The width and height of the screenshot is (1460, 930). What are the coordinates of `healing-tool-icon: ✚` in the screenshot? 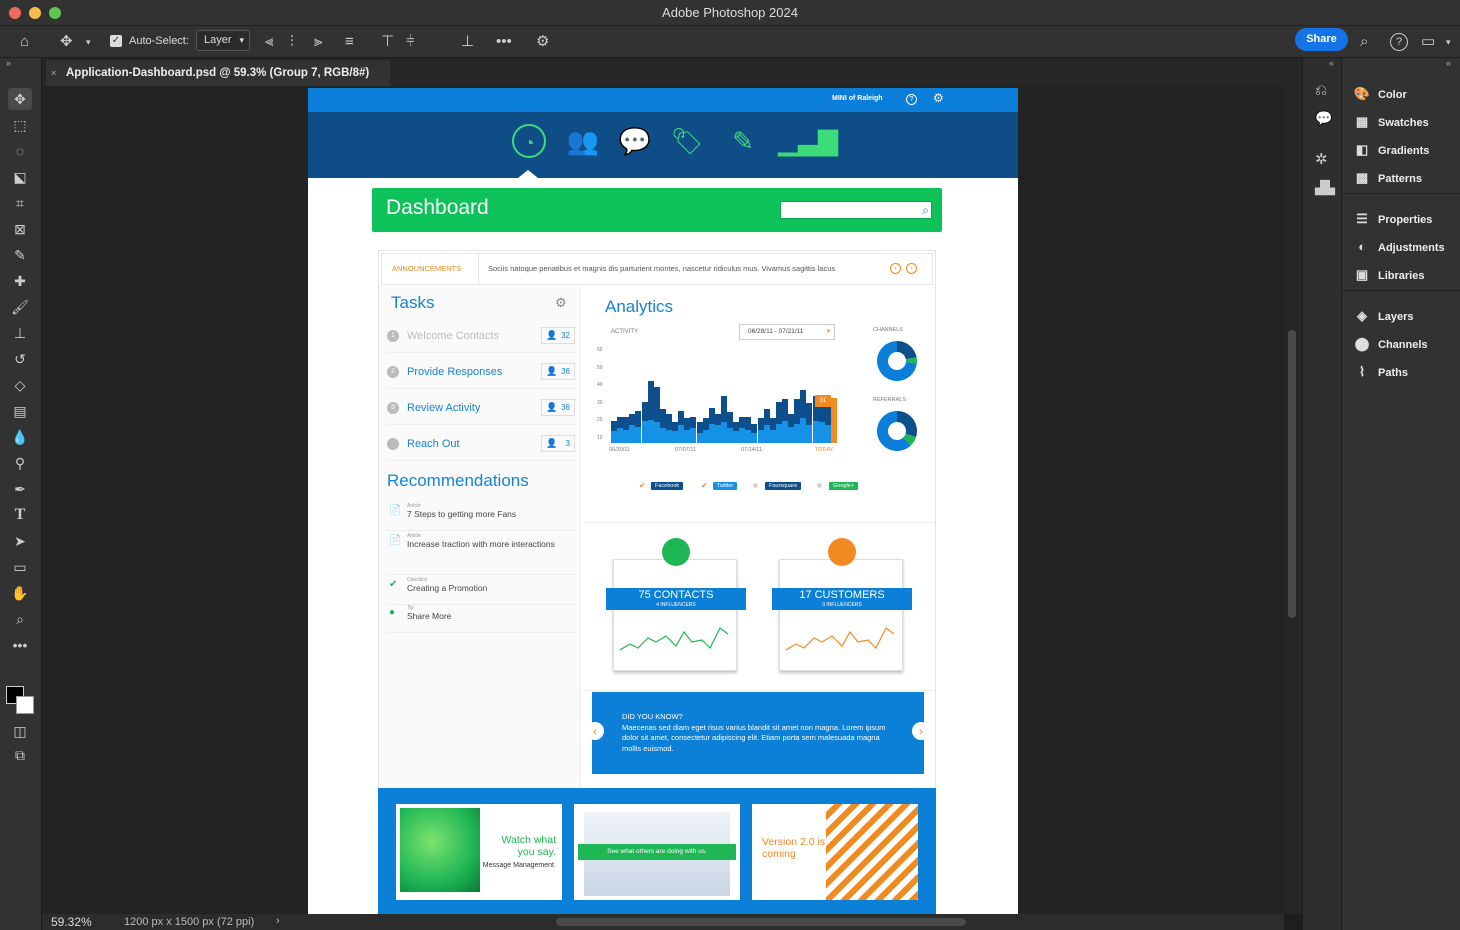 It's located at (20, 281).